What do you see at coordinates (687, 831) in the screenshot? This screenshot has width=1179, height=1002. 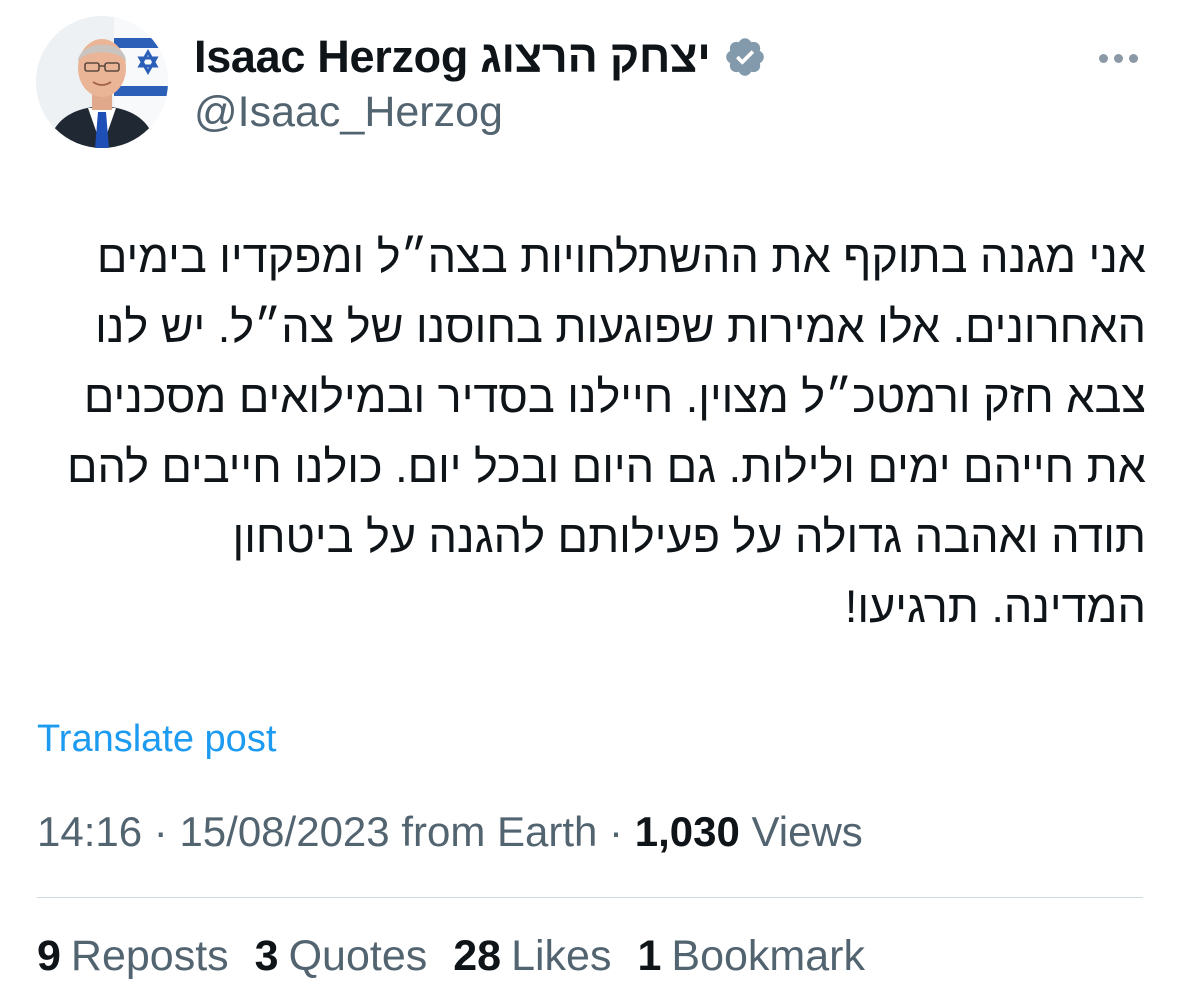 I see `views-count: 1,030` at bounding box center [687, 831].